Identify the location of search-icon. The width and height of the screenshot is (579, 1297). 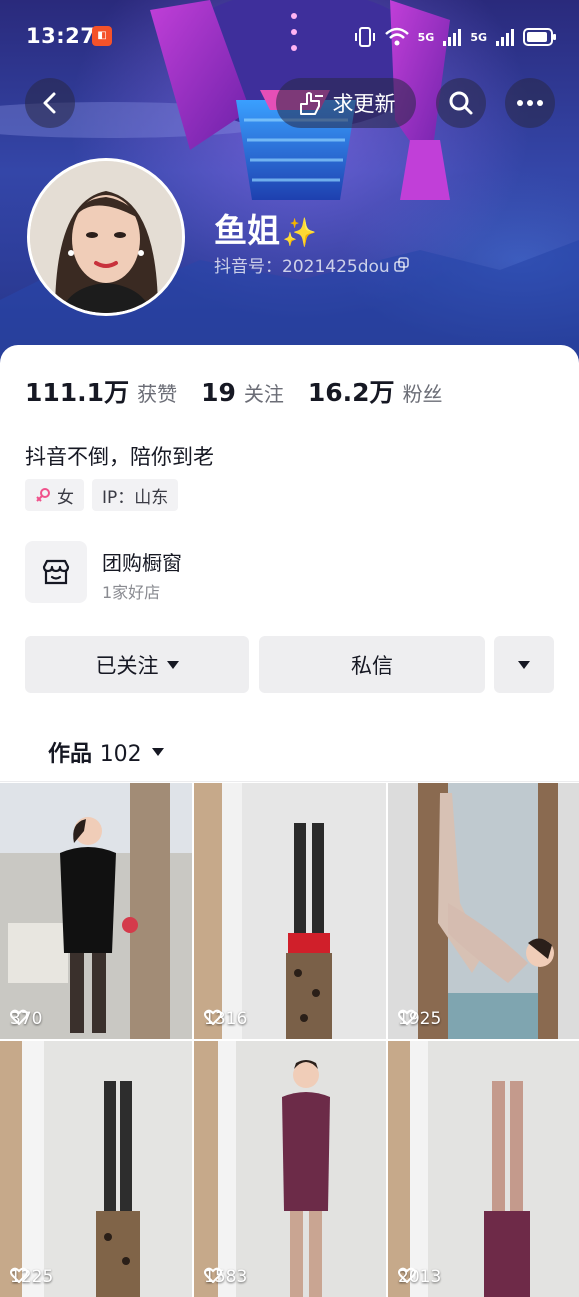
(461, 103).